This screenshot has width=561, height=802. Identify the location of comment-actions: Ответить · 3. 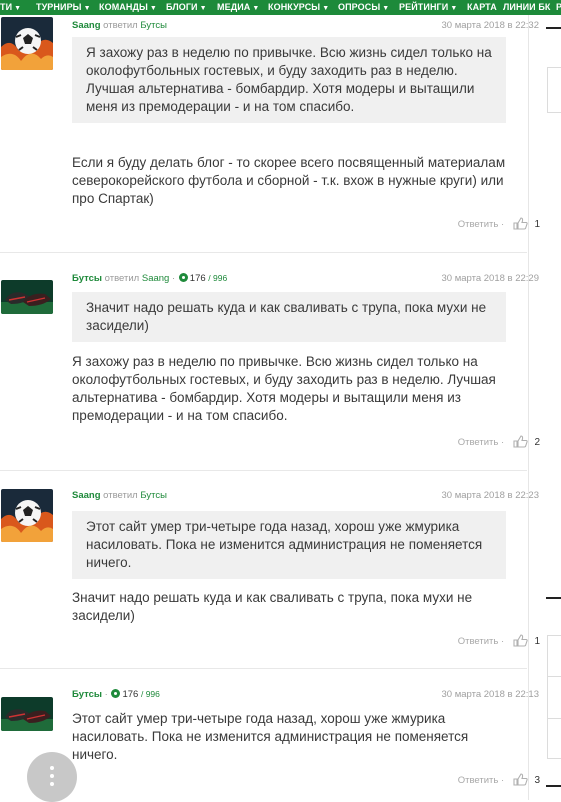
(499, 781).